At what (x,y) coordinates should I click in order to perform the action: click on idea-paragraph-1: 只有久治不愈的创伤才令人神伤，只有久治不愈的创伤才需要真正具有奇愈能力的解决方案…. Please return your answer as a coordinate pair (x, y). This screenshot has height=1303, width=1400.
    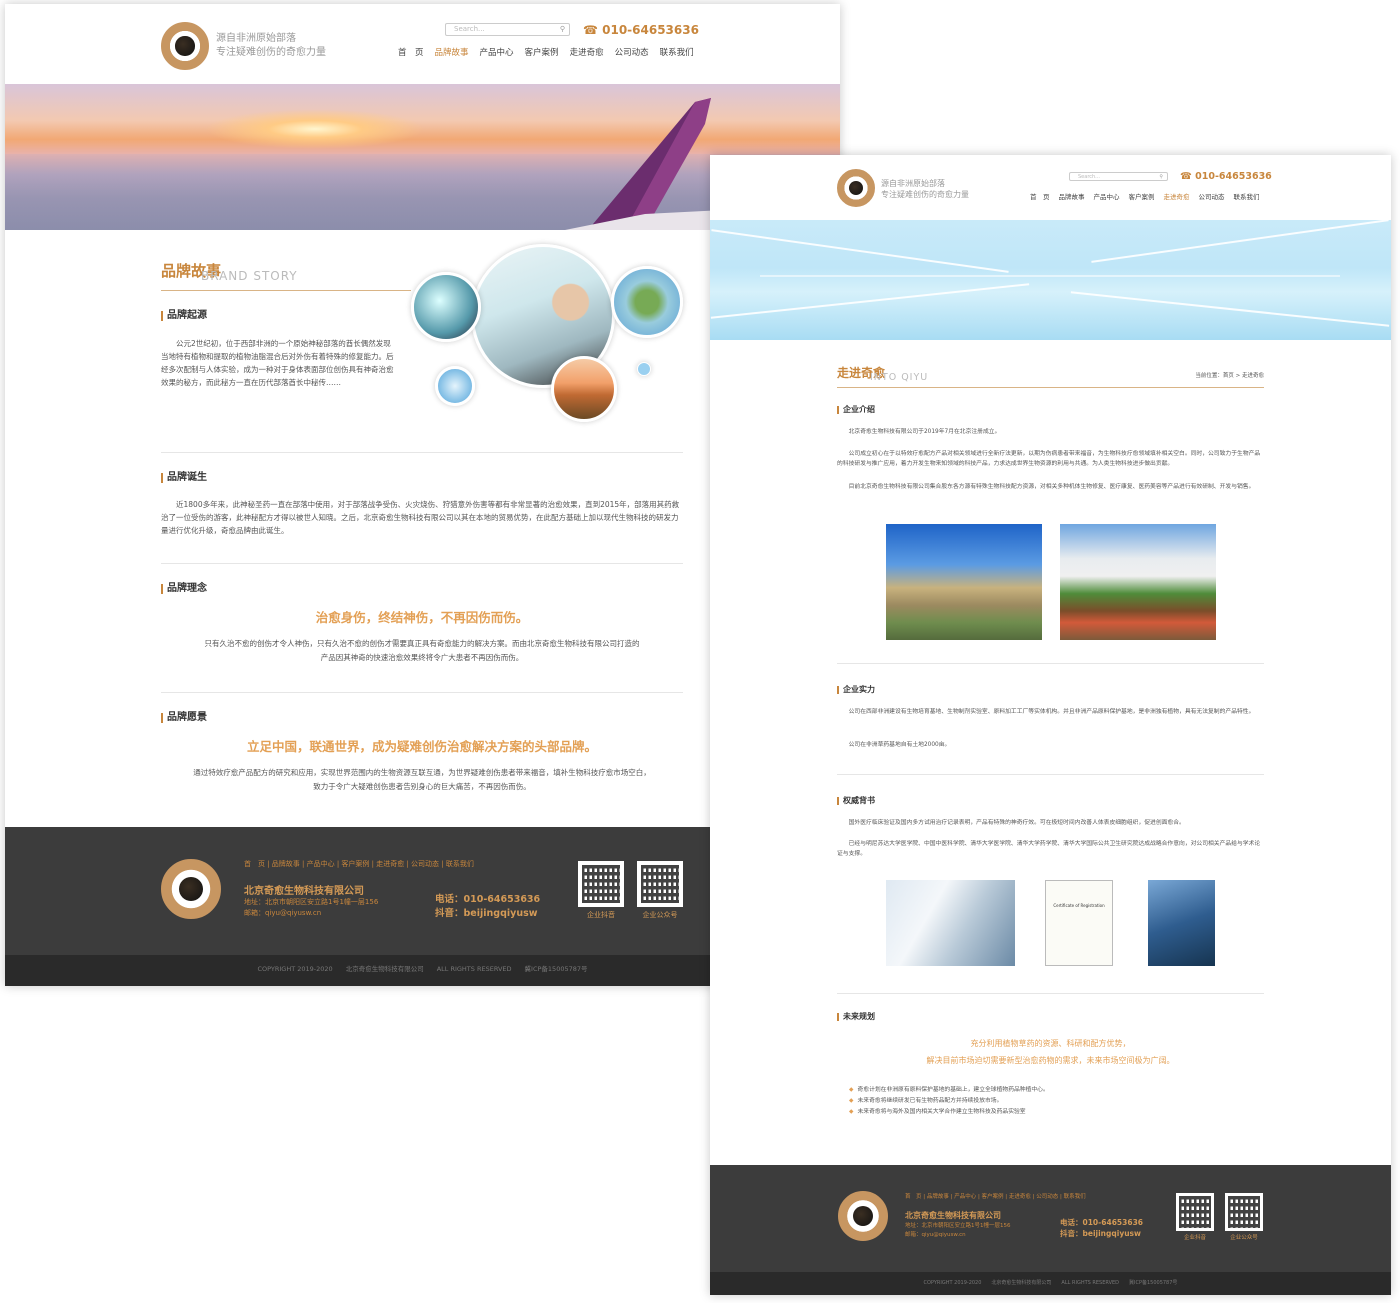
    Looking at the image, I should click on (422, 643).